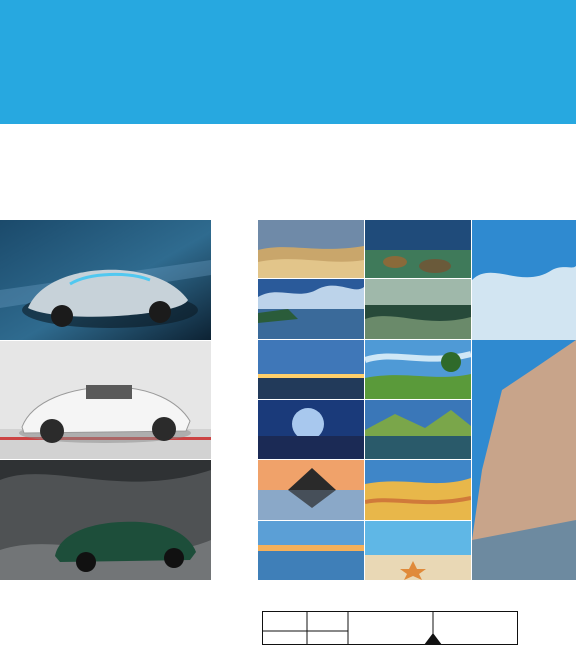 This screenshot has width=576, height=645. What do you see at coordinates (390, 628) in the screenshot?
I see `bottom-grid-widget` at bounding box center [390, 628].